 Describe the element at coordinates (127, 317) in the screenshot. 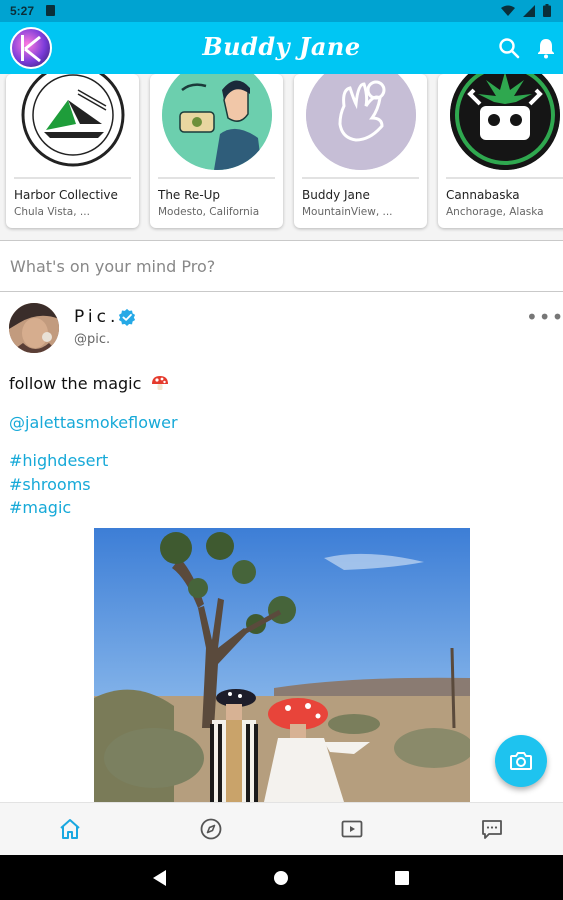

I see `verified-badge-icon` at that location.